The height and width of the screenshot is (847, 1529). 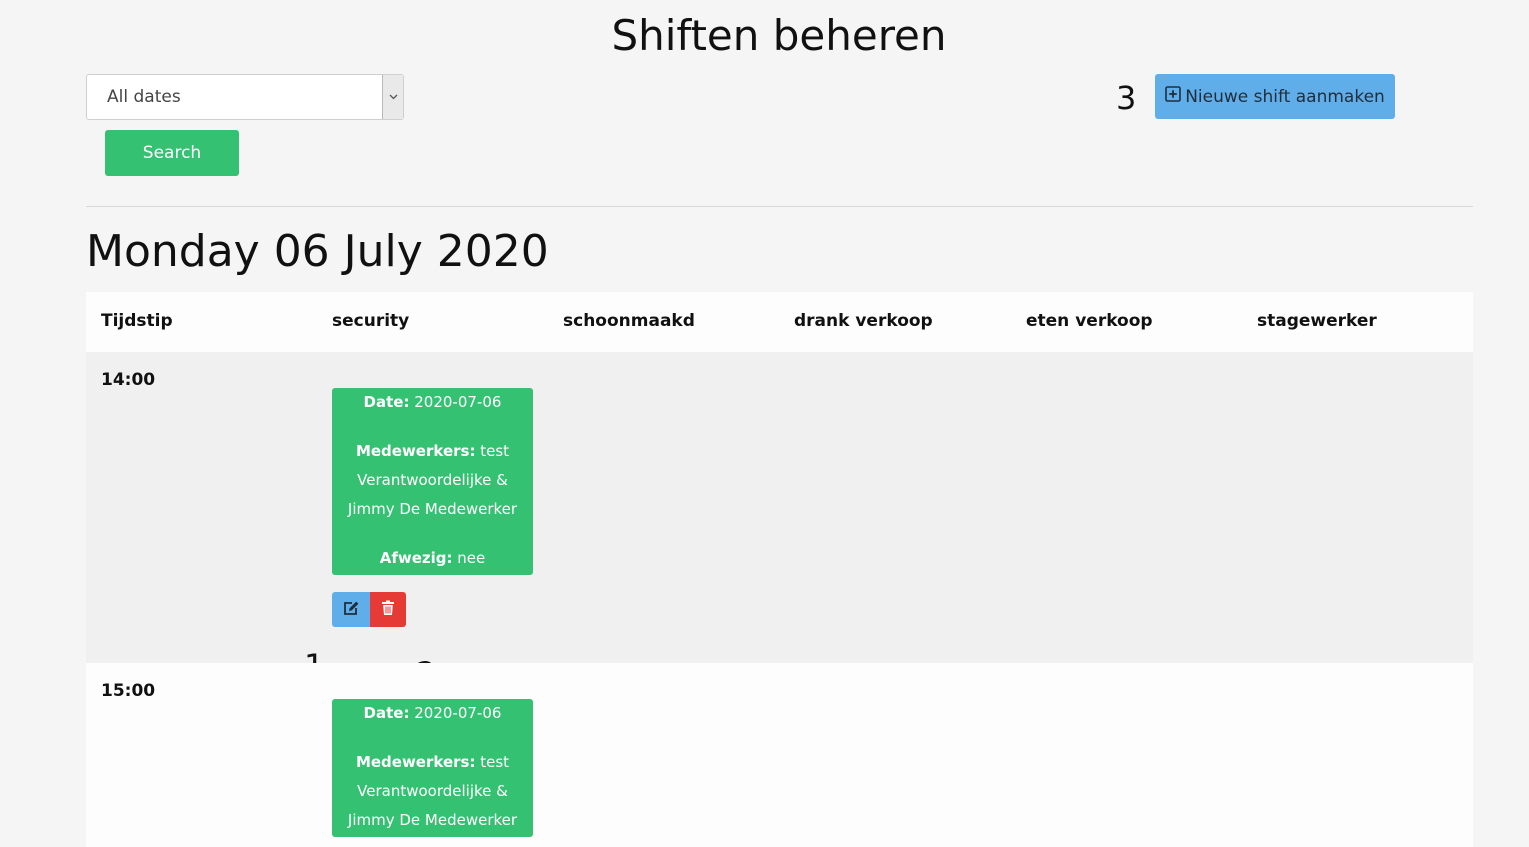 What do you see at coordinates (416, 558) in the screenshot?
I see `shift-absent-label: Afwezig:` at bounding box center [416, 558].